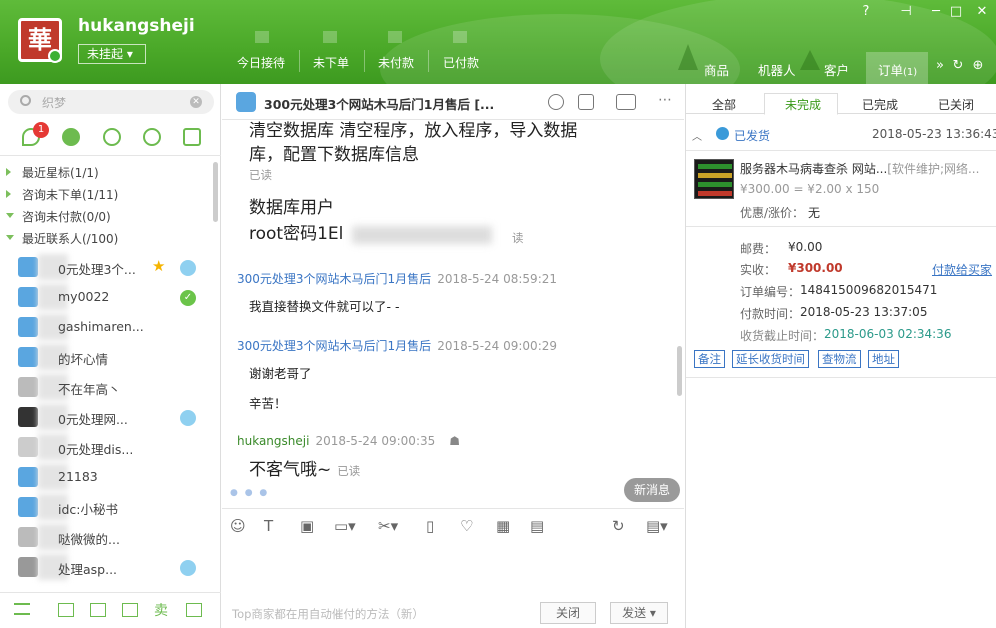 This screenshot has height=628, width=996. I want to click on list-item: 0元处理3个... ★, so click(105, 267).